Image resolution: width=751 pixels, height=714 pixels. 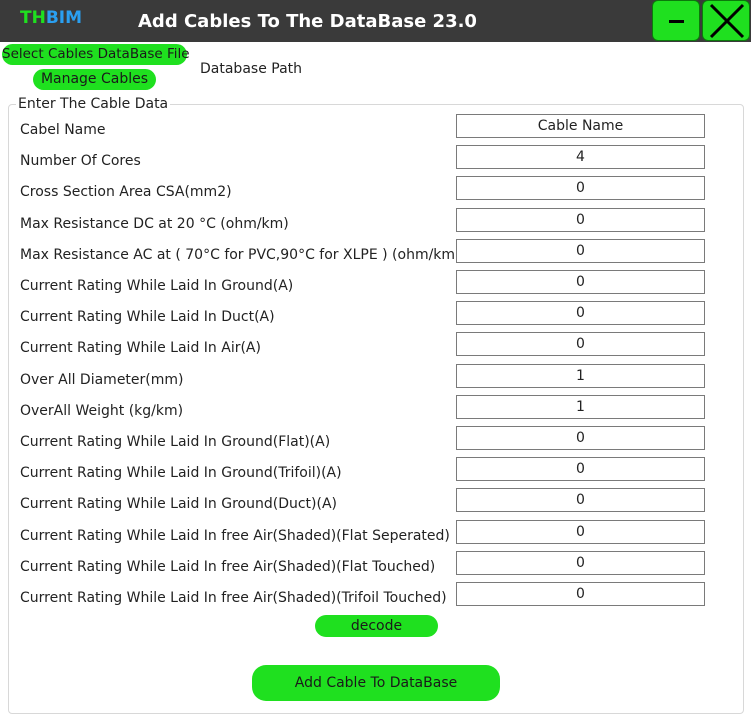 I want to click on field-label: Cross Section Area CSA(mm2), so click(x=126, y=192).